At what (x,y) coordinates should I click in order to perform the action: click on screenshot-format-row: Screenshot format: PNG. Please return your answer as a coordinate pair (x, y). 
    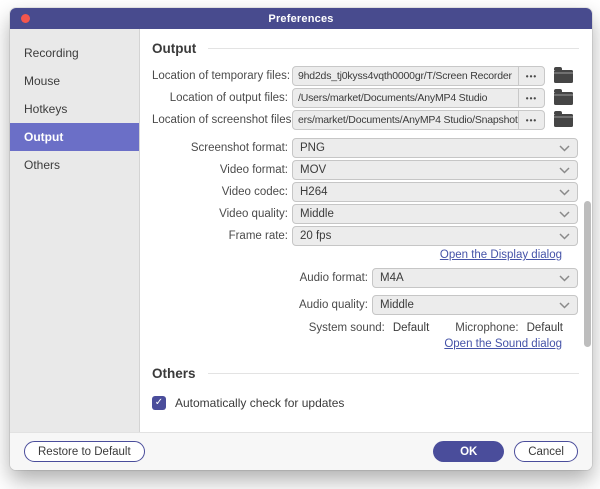
    Looking at the image, I should click on (365, 148).